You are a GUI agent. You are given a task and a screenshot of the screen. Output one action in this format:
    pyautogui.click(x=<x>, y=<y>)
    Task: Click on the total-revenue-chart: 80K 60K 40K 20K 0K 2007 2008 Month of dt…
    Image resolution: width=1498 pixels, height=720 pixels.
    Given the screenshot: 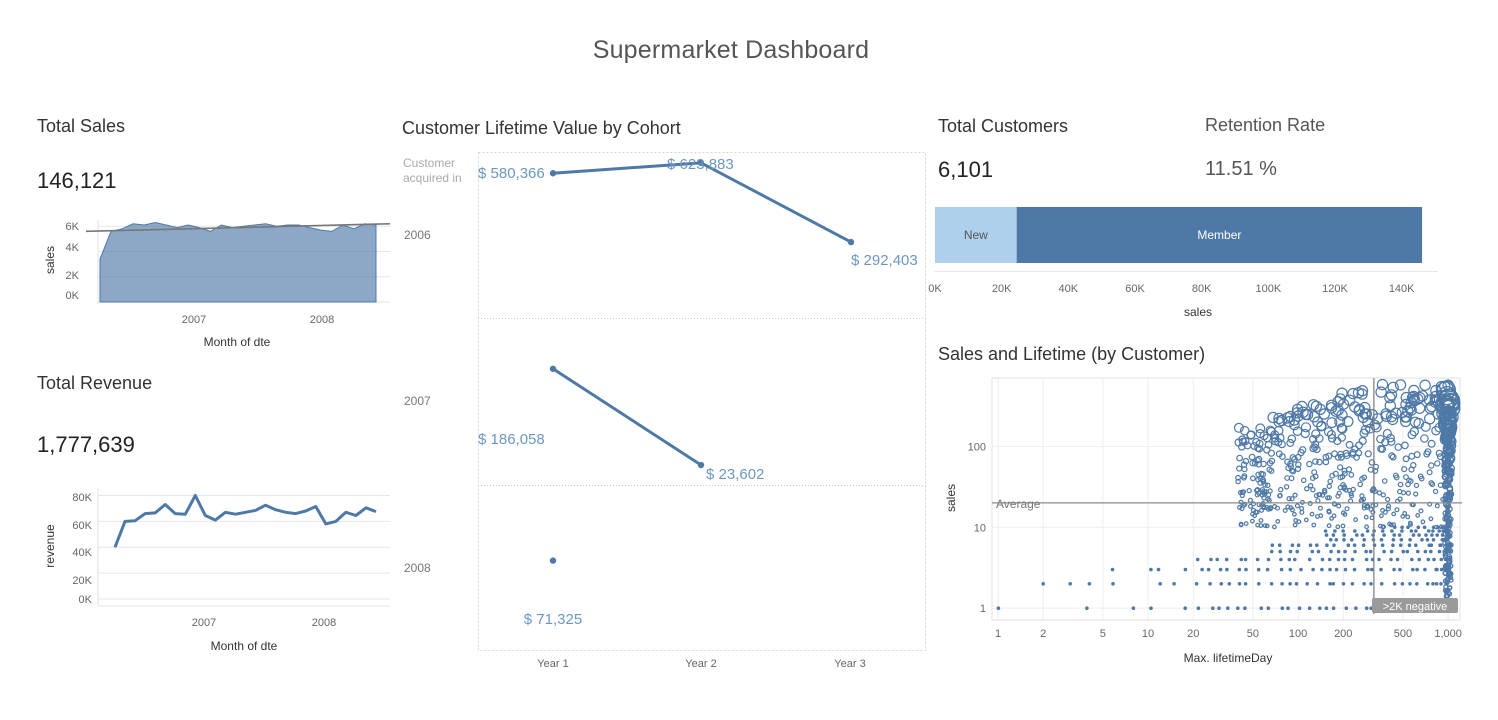 What is the action you would take?
    pyautogui.click(x=215, y=572)
    